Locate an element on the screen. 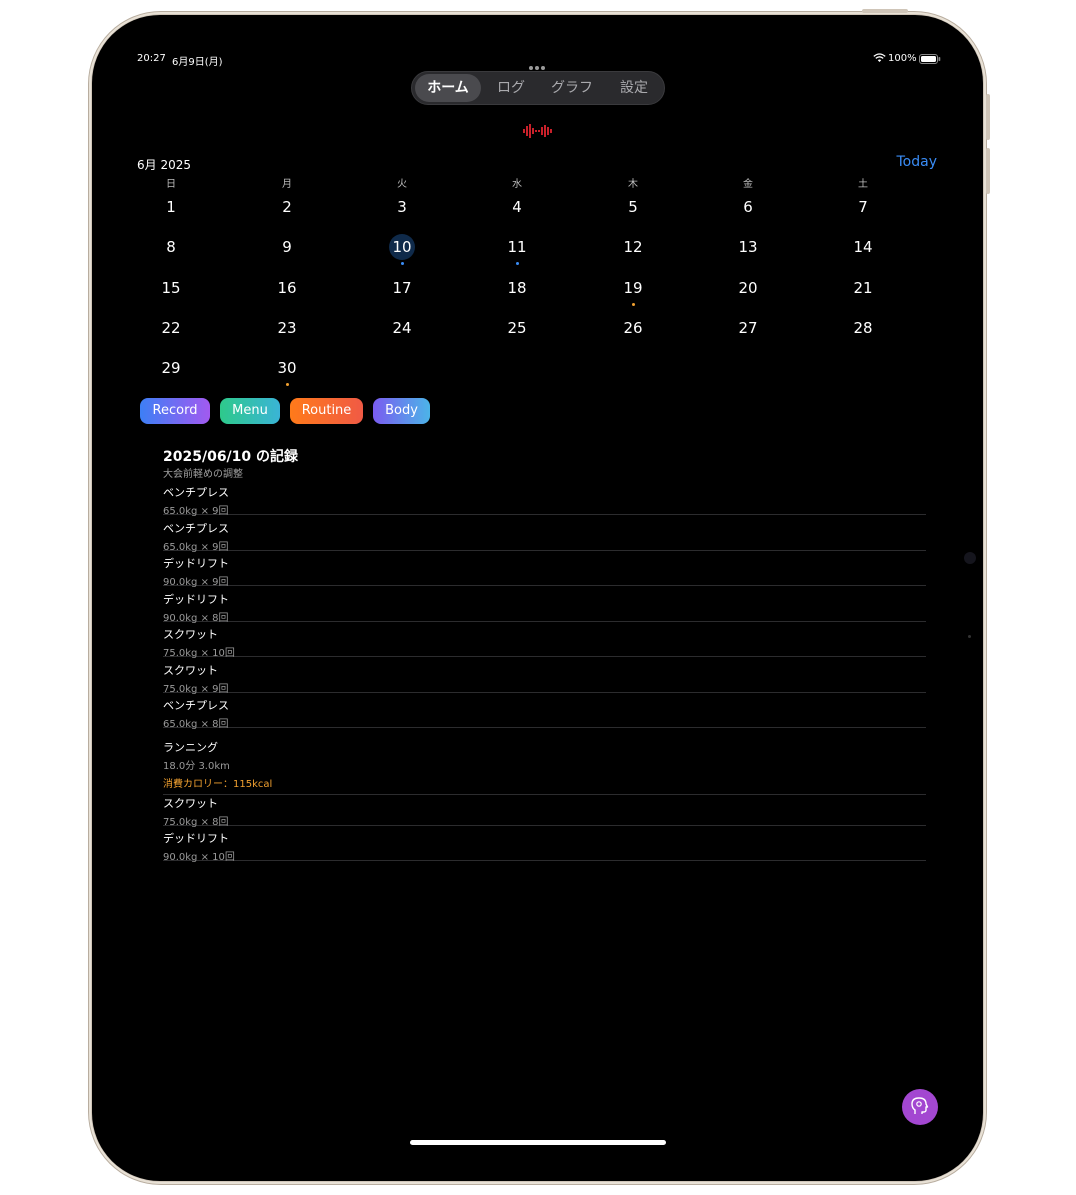 This screenshot has width=1076, height=1195. edge-indicator-small is located at coordinates (969, 636).